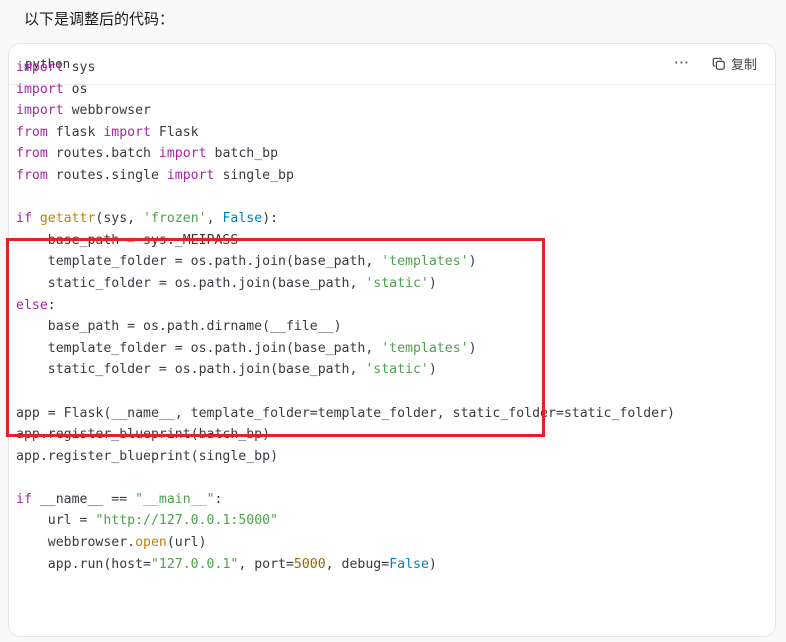 Image resolution: width=786 pixels, height=642 pixels. I want to click on intro-text: 以下是调整后的代码：, so click(99, 19).